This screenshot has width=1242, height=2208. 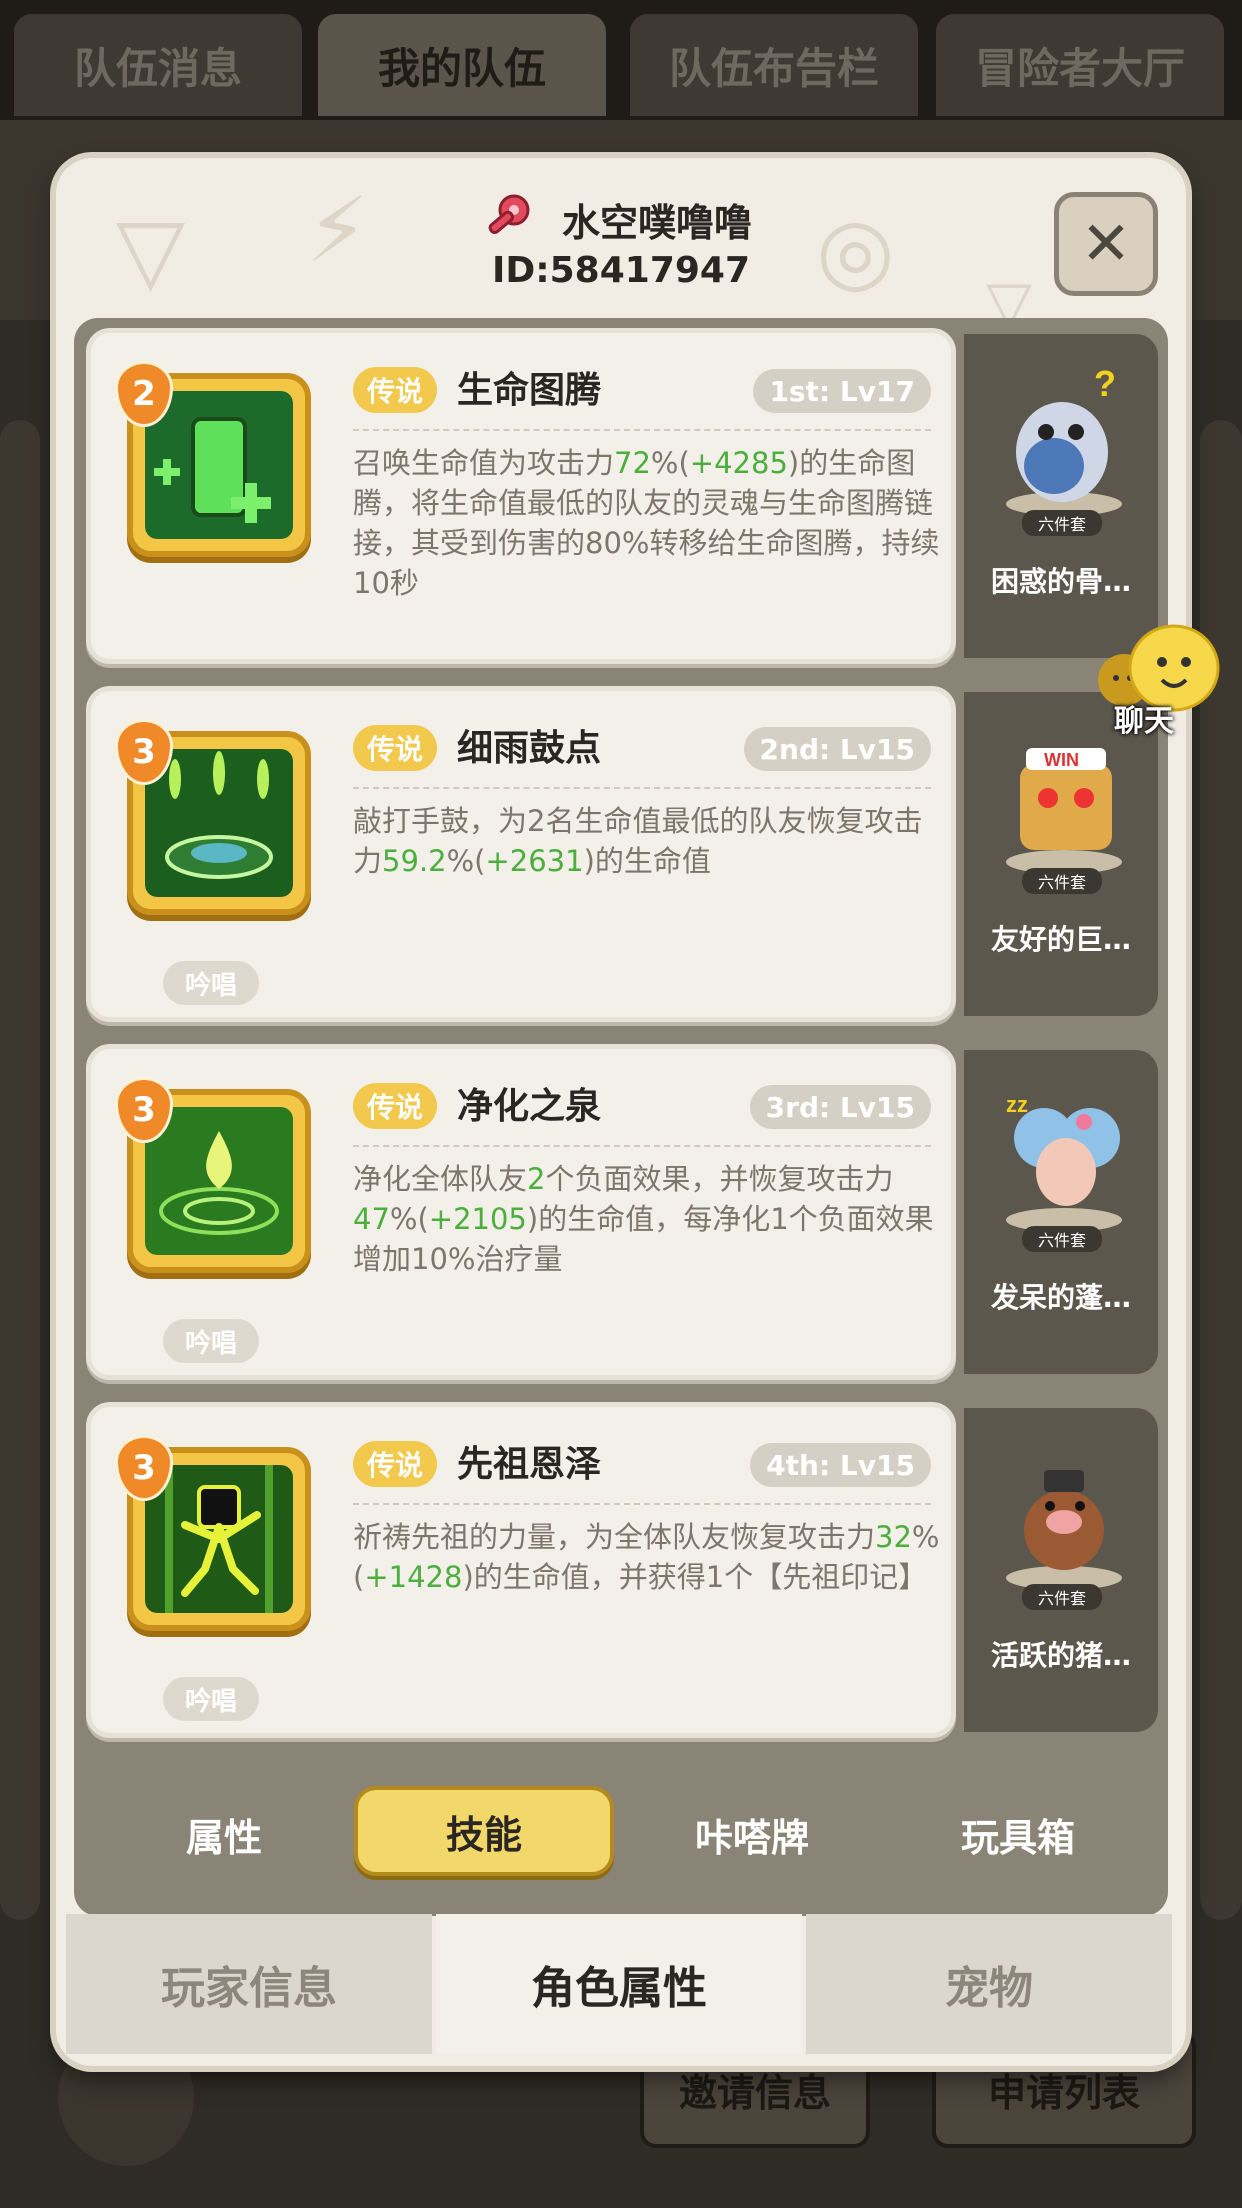 What do you see at coordinates (621, 1834) in the screenshot?
I see `sub-tab-bar: 属性 技能 咔嗒牌 玩具箱` at bounding box center [621, 1834].